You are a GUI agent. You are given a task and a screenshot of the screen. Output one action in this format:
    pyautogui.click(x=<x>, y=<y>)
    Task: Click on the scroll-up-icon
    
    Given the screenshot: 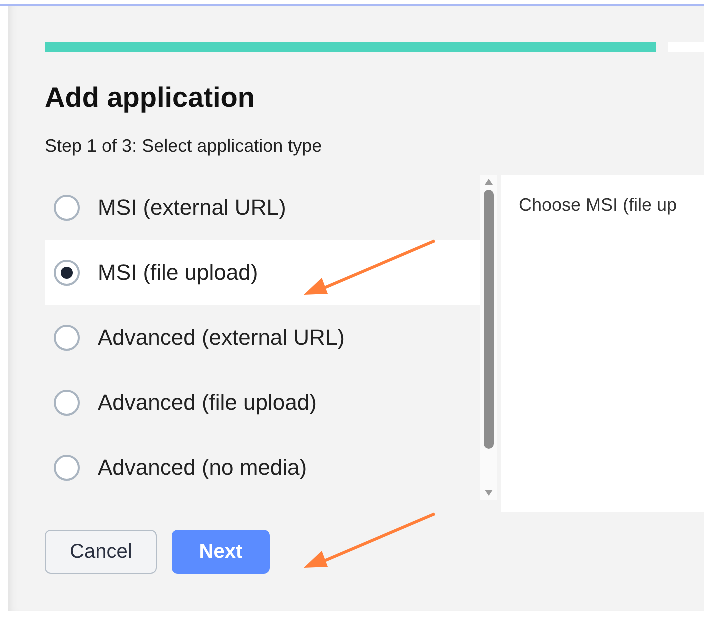 What is the action you would take?
    pyautogui.click(x=489, y=182)
    